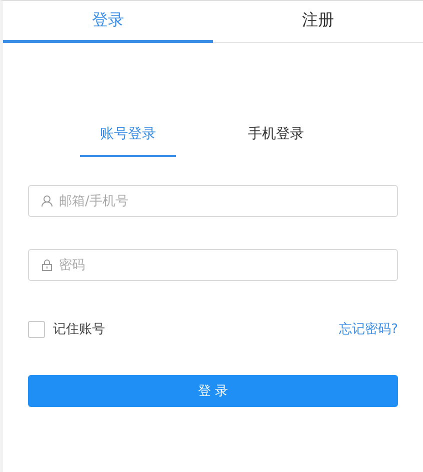 The height and width of the screenshot is (472, 423). I want to click on forgot-password-link: 忘记密码?, so click(368, 329).